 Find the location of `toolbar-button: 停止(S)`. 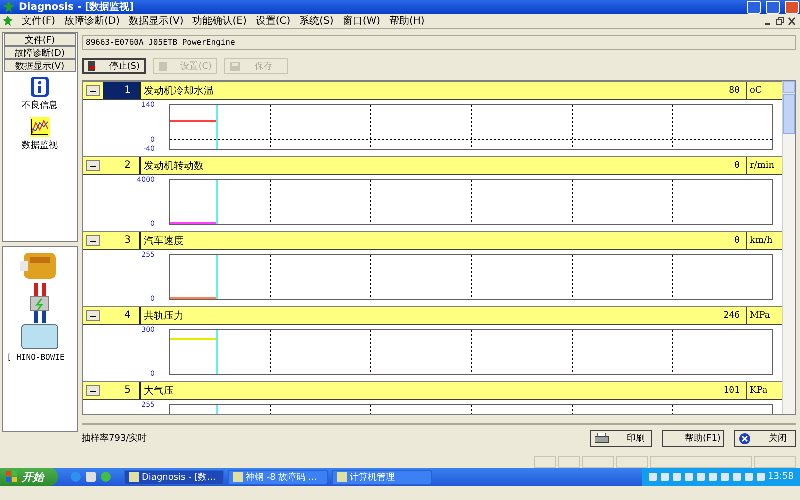

toolbar-button: 停止(S) is located at coordinates (114, 66).